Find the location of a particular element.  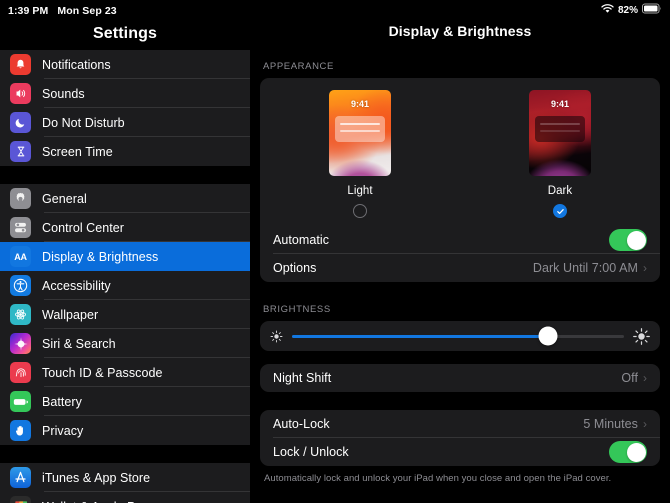

sidebar-item-sounds: Sounds is located at coordinates (125, 93).